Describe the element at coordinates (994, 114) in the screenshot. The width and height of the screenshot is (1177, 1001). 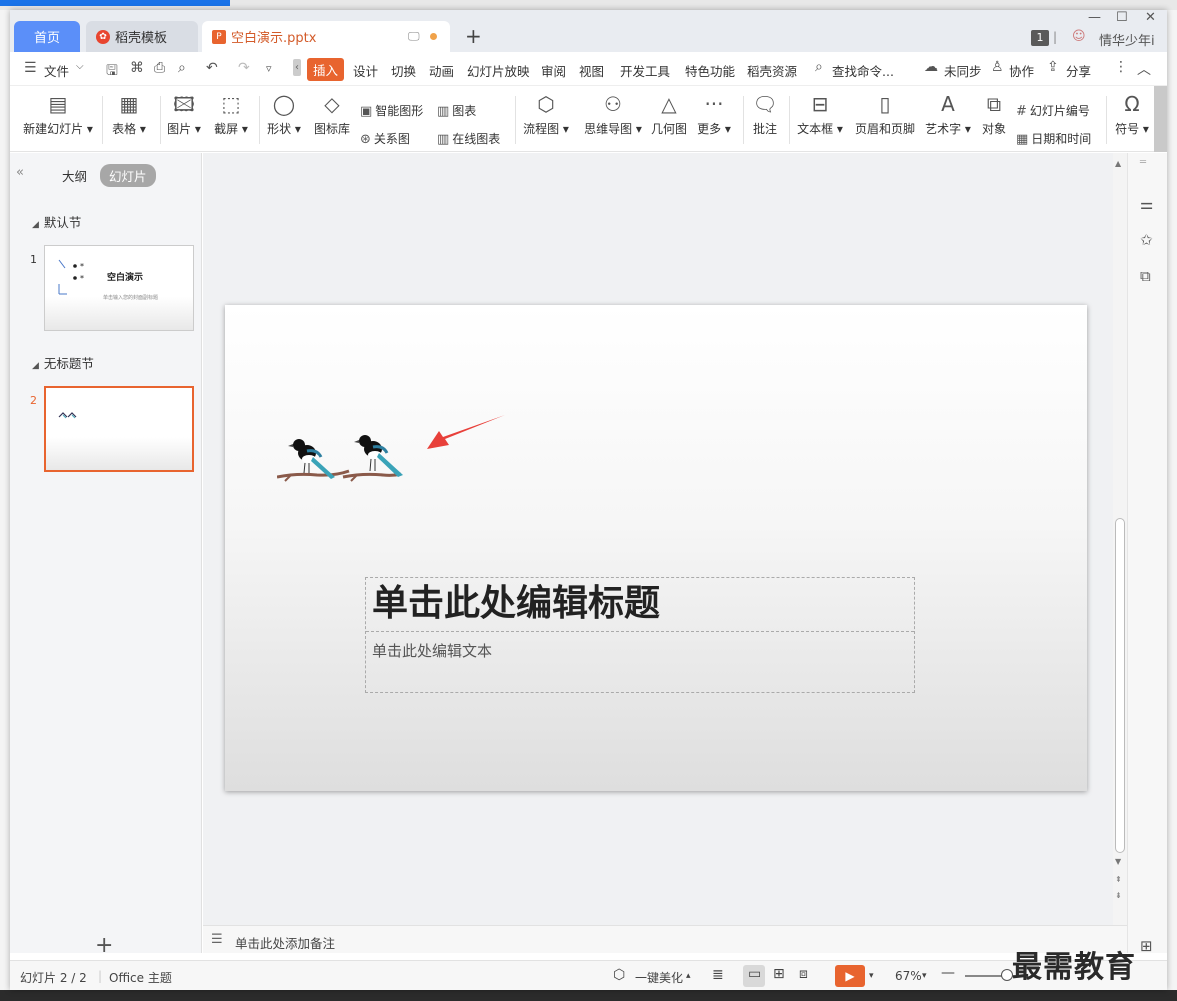
I see `object-button: ⧉ 对象` at that location.